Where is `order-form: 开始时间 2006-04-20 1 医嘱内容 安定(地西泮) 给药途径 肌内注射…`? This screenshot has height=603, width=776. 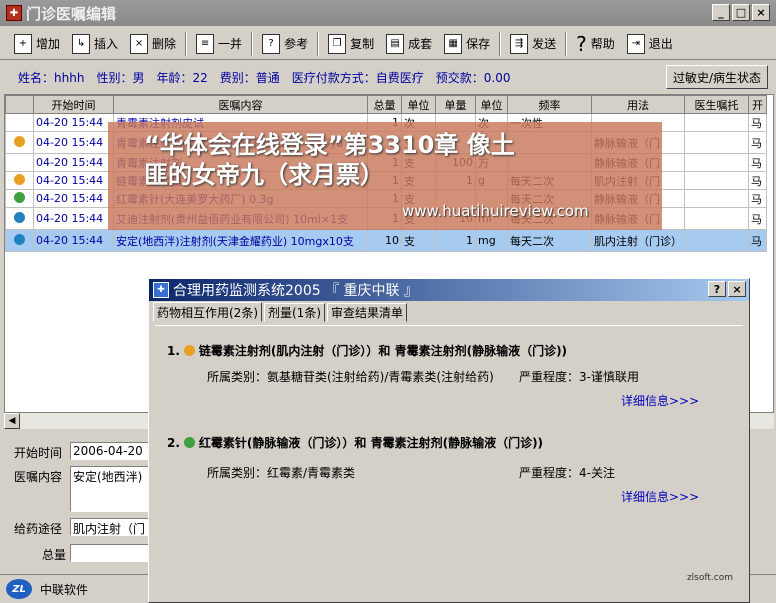 order-form: 开始时间 2006-04-20 1 医嘱内容 安定(地西泮) 给药途径 肌内注射… is located at coordinates (79, 502).